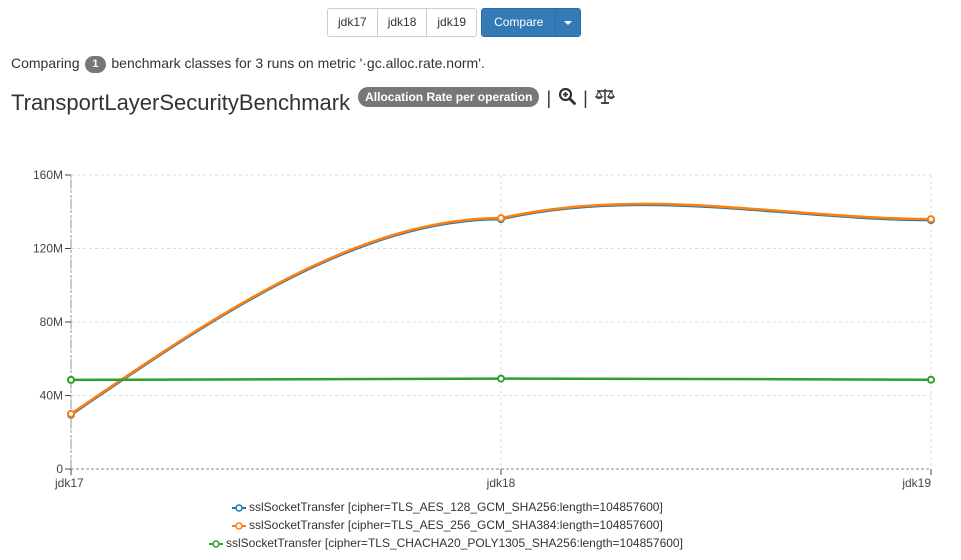  I want to click on compare-dropdown-toggle, so click(568, 22).